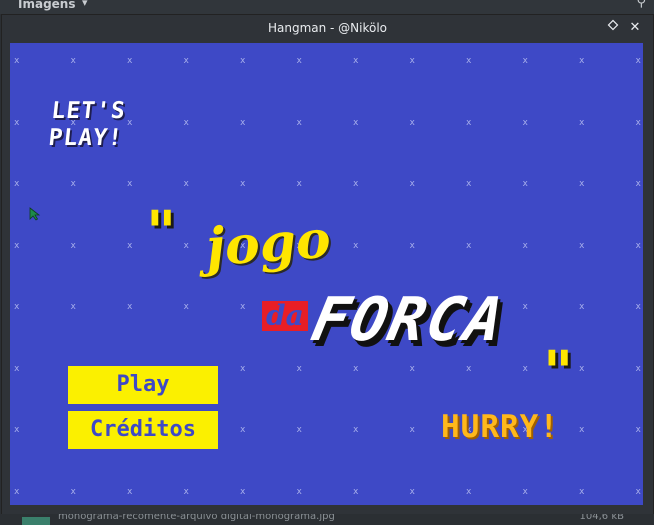 The height and width of the screenshot is (525, 654). I want to click on title-word-forca: FORCA, so click(408, 320).